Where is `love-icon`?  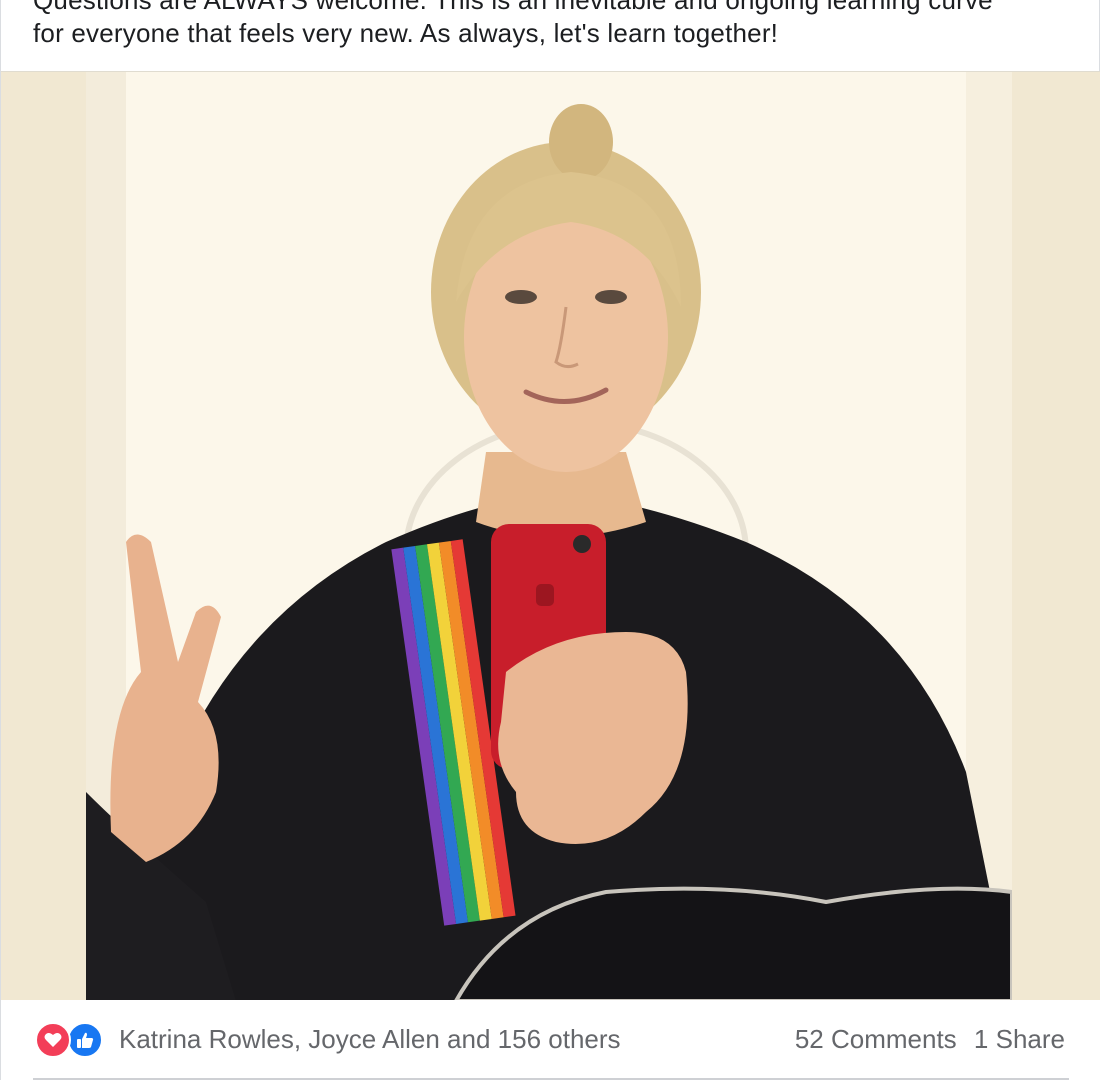 love-icon is located at coordinates (53, 1040).